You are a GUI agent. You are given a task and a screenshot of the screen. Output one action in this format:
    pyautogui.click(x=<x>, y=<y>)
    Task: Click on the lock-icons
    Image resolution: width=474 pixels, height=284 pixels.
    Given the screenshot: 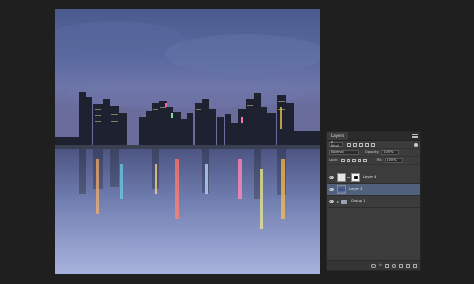 What is the action you would take?
    pyautogui.click(x=354, y=160)
    